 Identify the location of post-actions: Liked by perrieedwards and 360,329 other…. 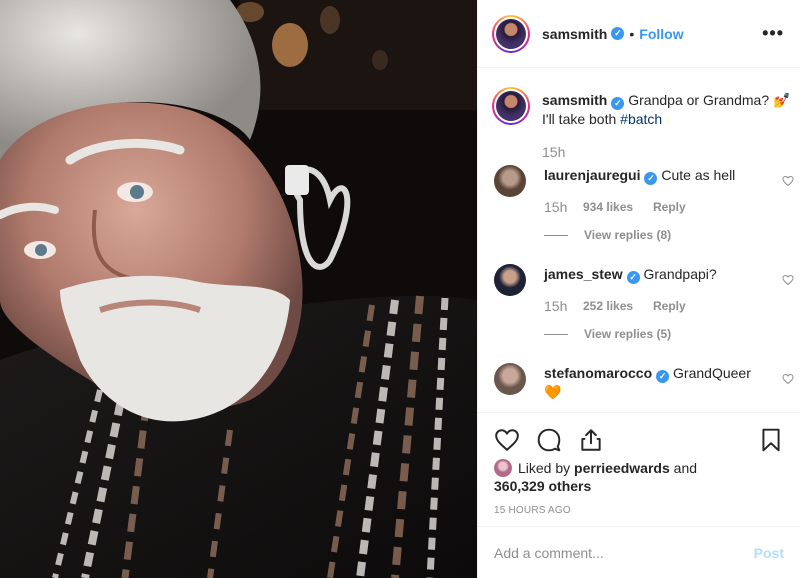
(639, 469).